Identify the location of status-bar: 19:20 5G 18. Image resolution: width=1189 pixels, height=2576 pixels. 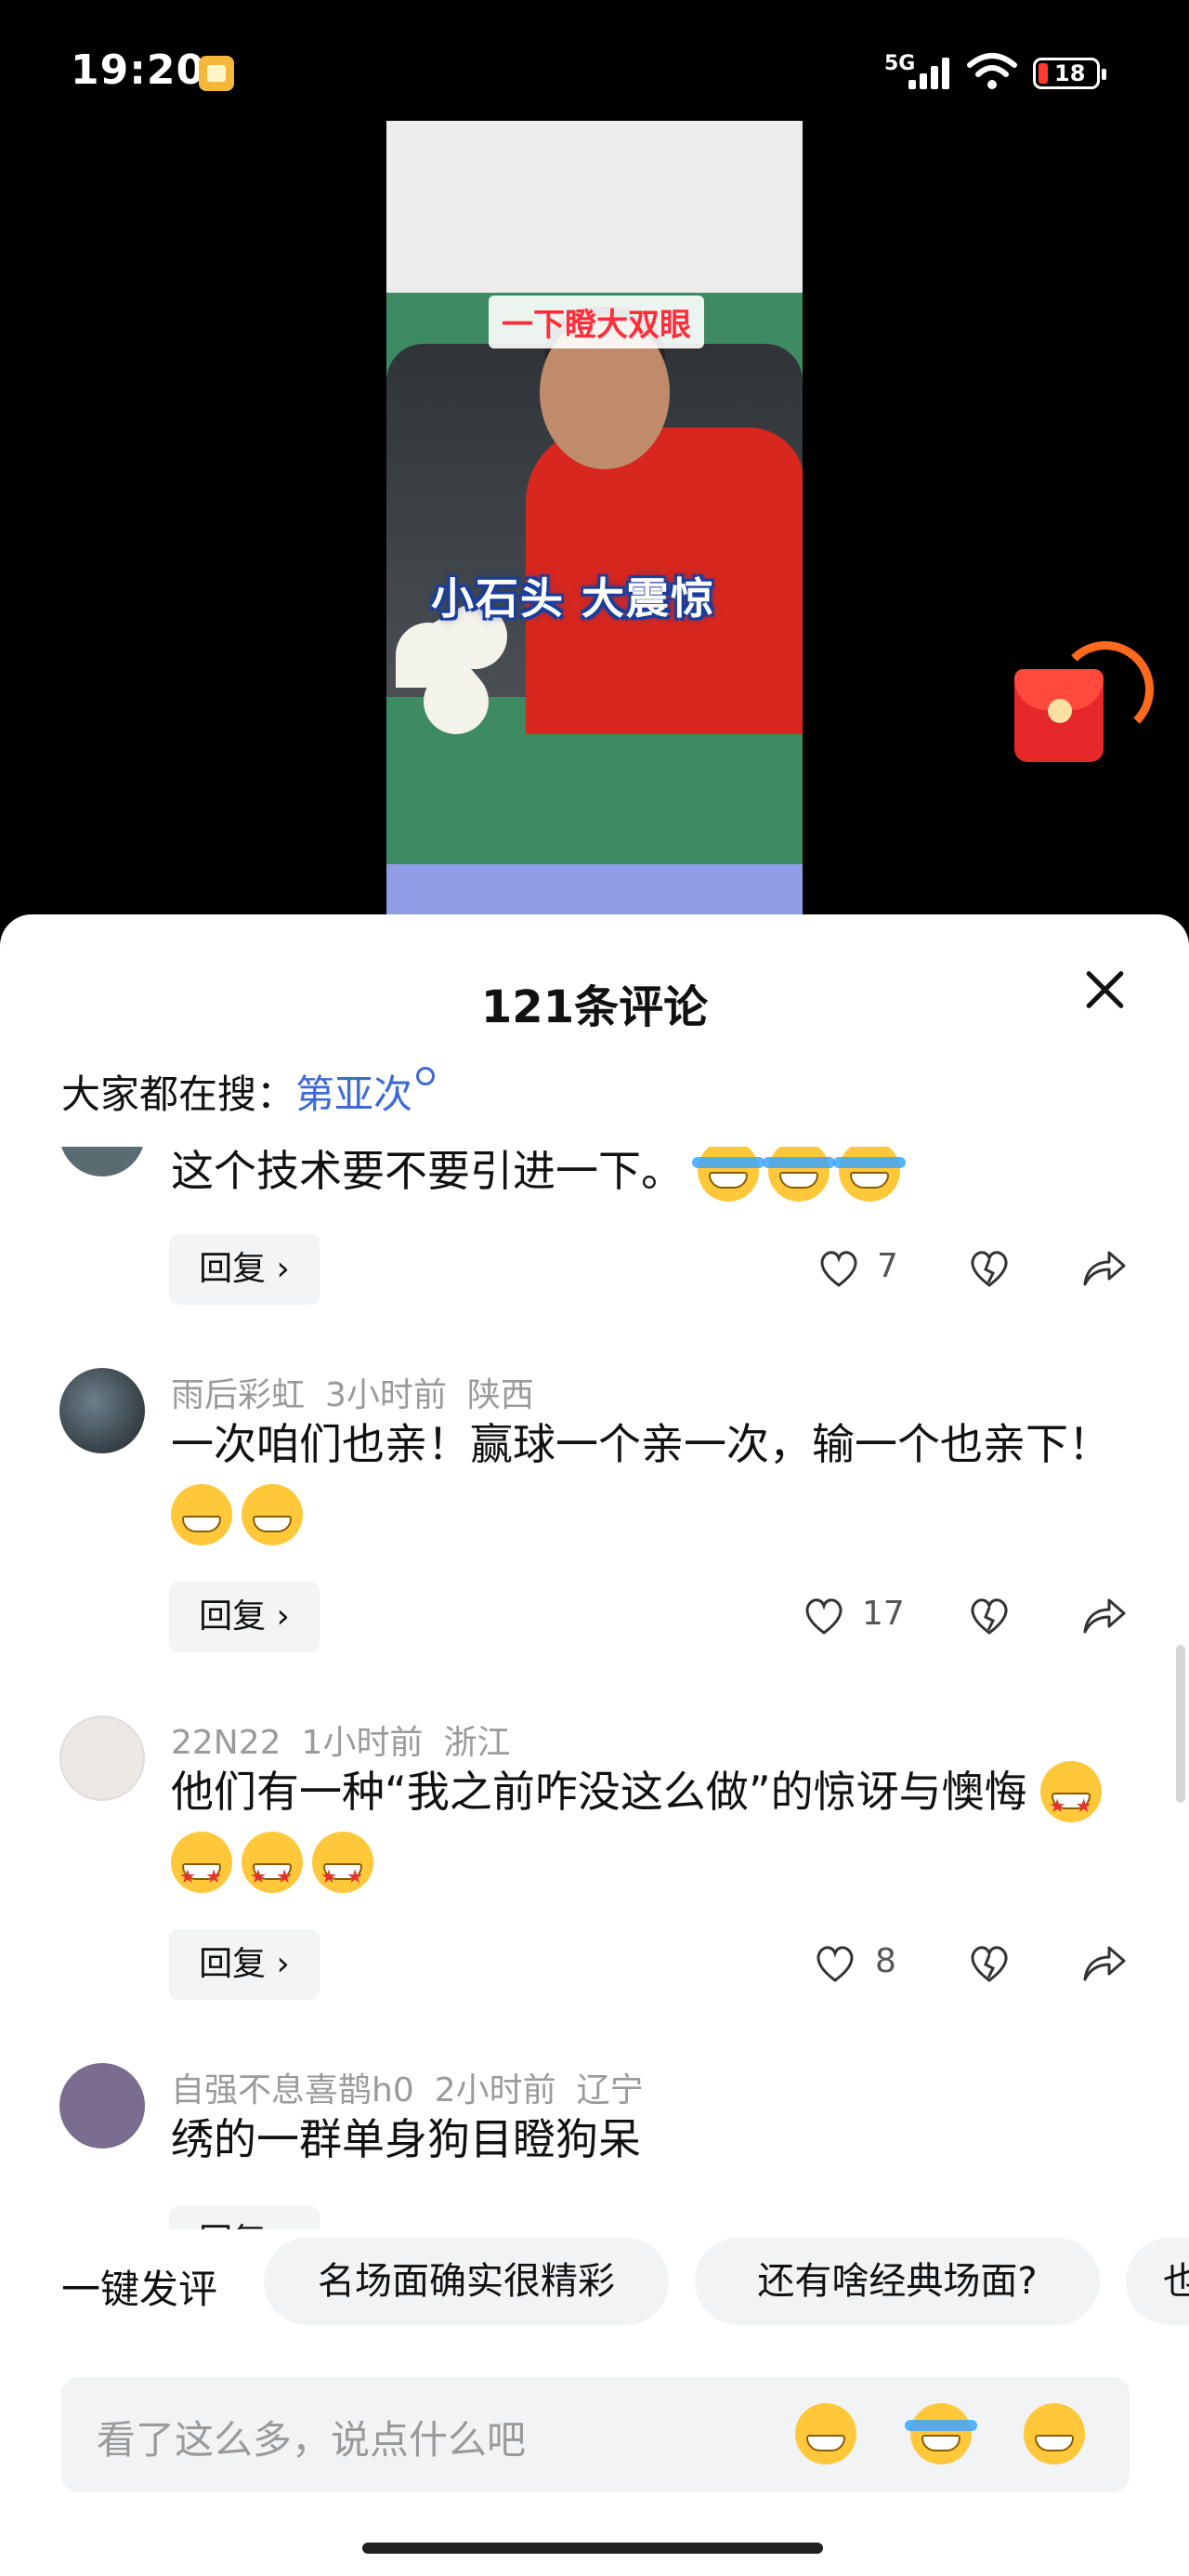
(594, 69).